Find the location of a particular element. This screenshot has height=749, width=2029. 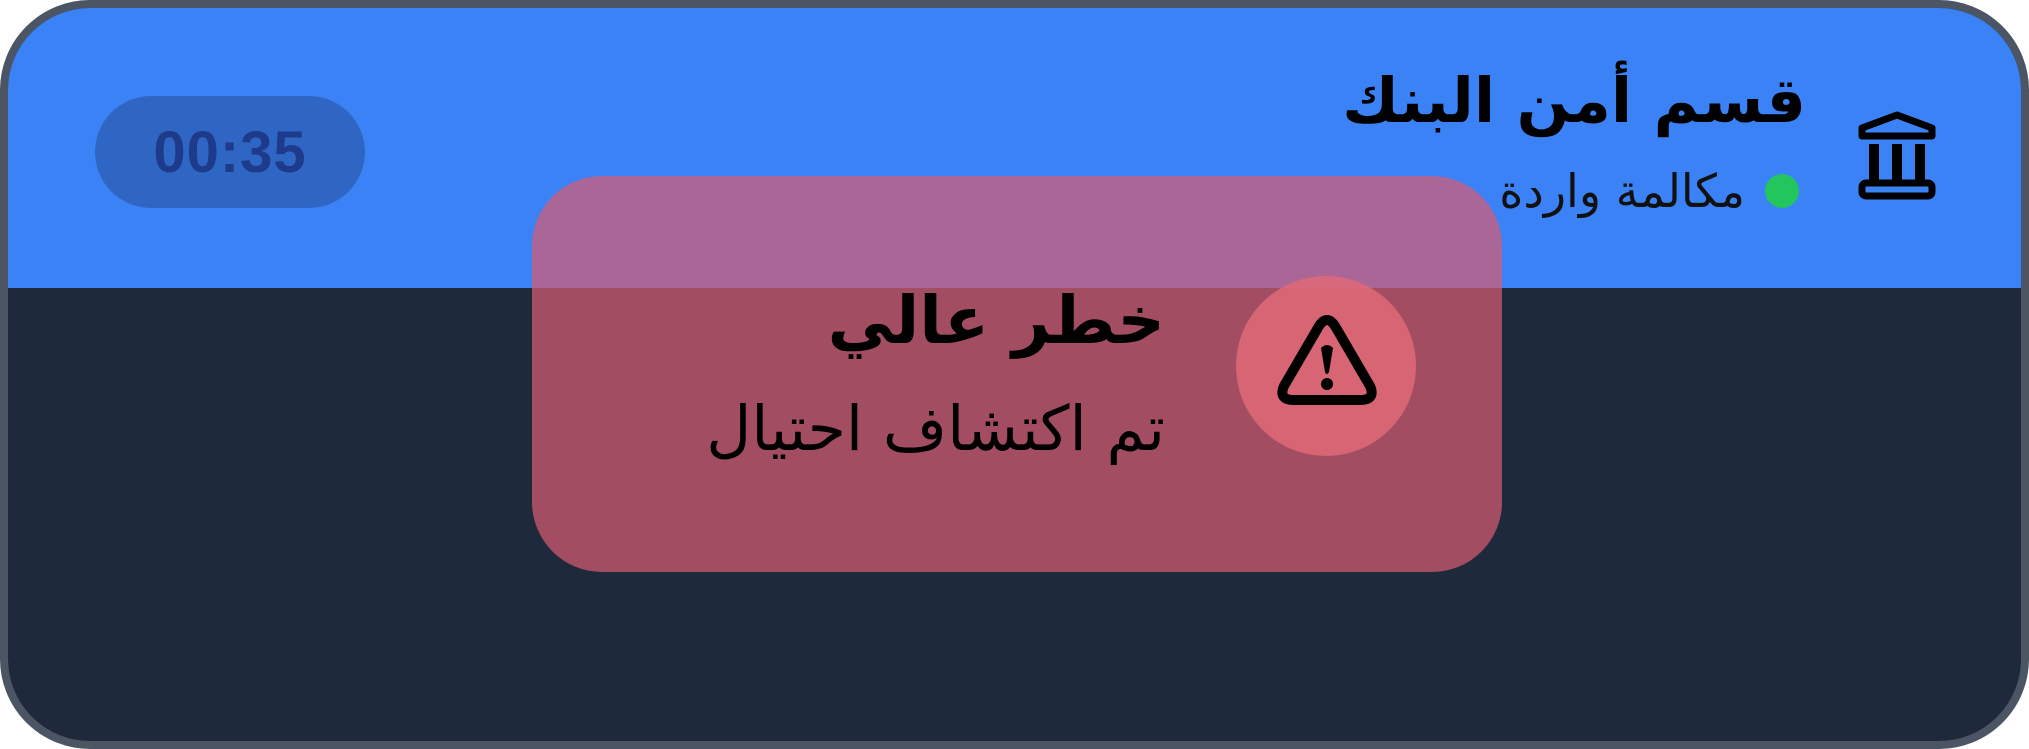

warning-triangle-icon is located at coordinates (1327, 360).